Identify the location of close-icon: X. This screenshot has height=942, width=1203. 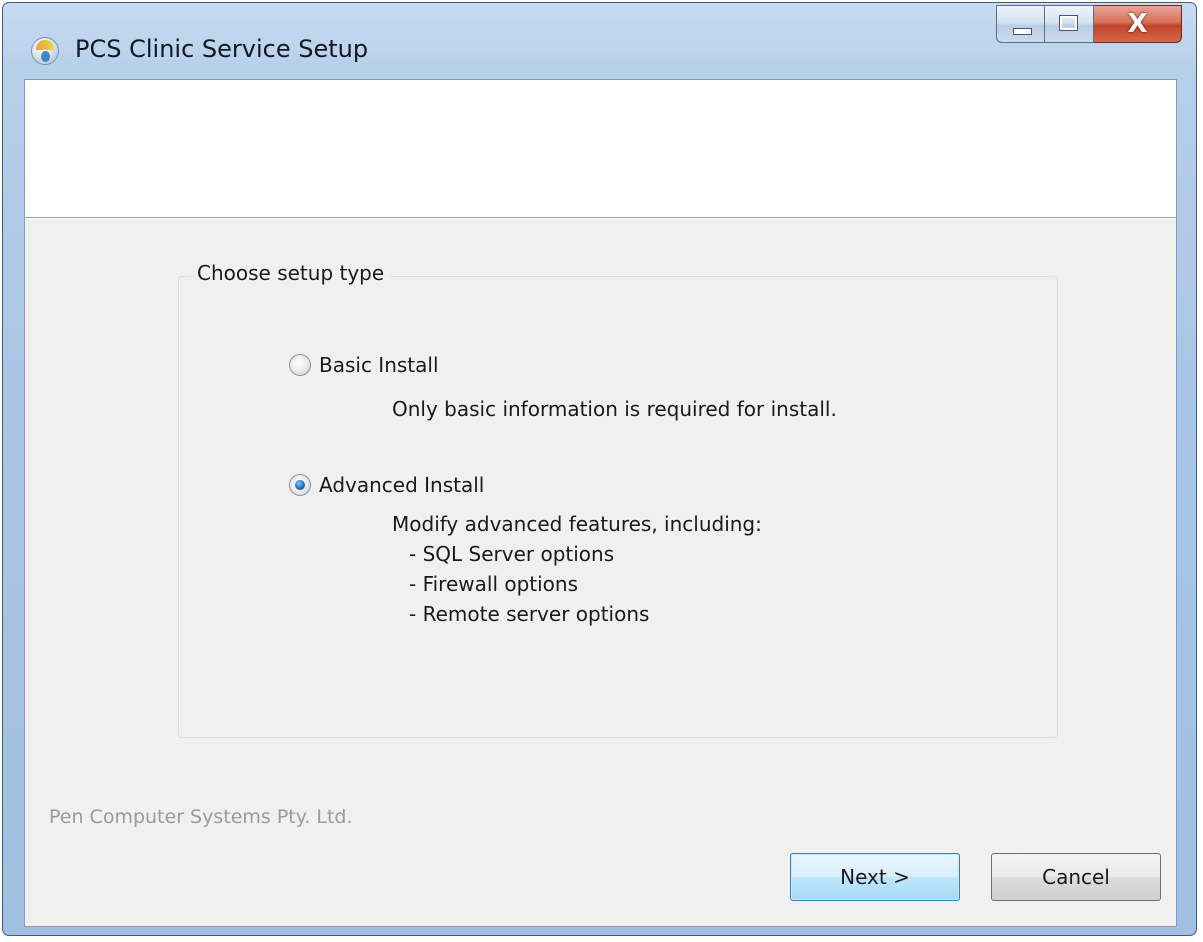
(1137, 24).